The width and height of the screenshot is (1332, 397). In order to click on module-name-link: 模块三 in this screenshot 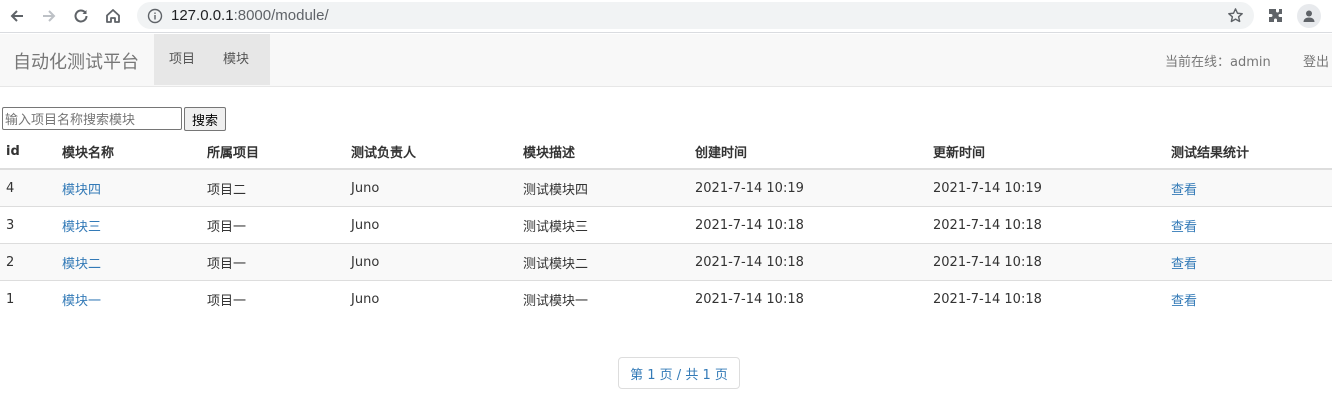, I will do `click(81, 227)`.